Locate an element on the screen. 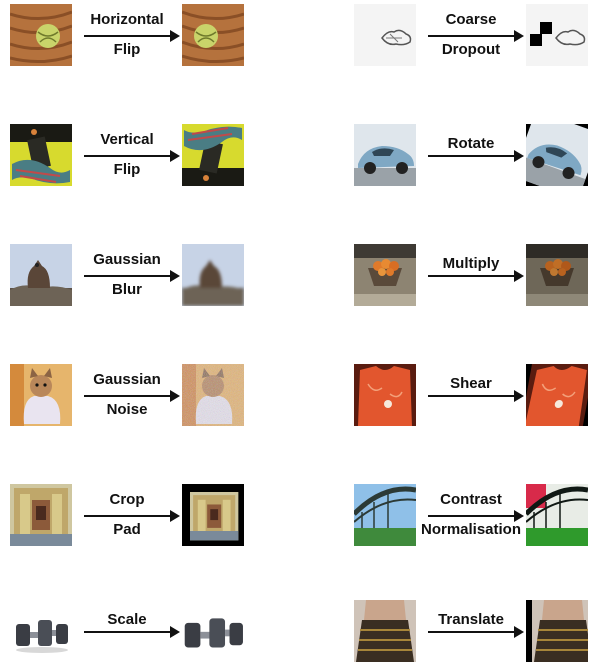 Image resolution: width=590 pixels, height=668 pixels. augmentation-row-contrast-normalisation: Contrast Normalisation is located at coordinates (471, 516).